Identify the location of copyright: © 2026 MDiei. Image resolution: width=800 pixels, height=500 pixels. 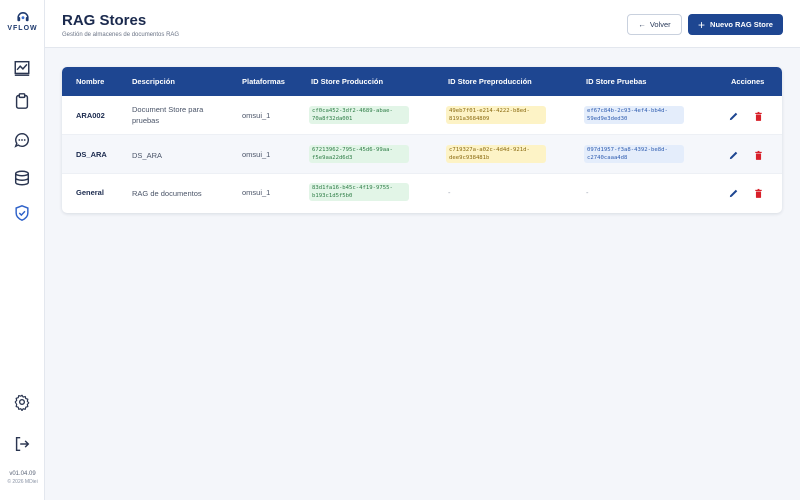
(22, 482).